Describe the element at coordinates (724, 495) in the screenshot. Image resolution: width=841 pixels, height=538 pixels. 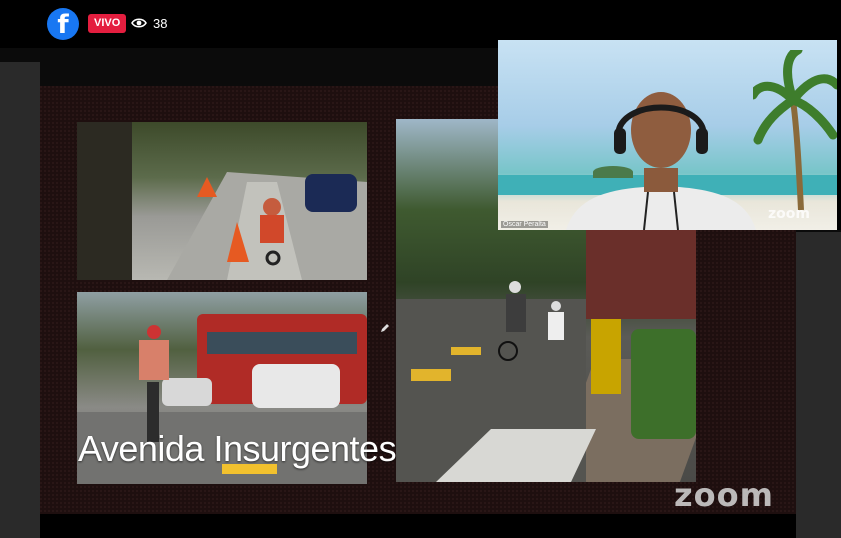
I see `zoom-watermark: zoom` at that location.